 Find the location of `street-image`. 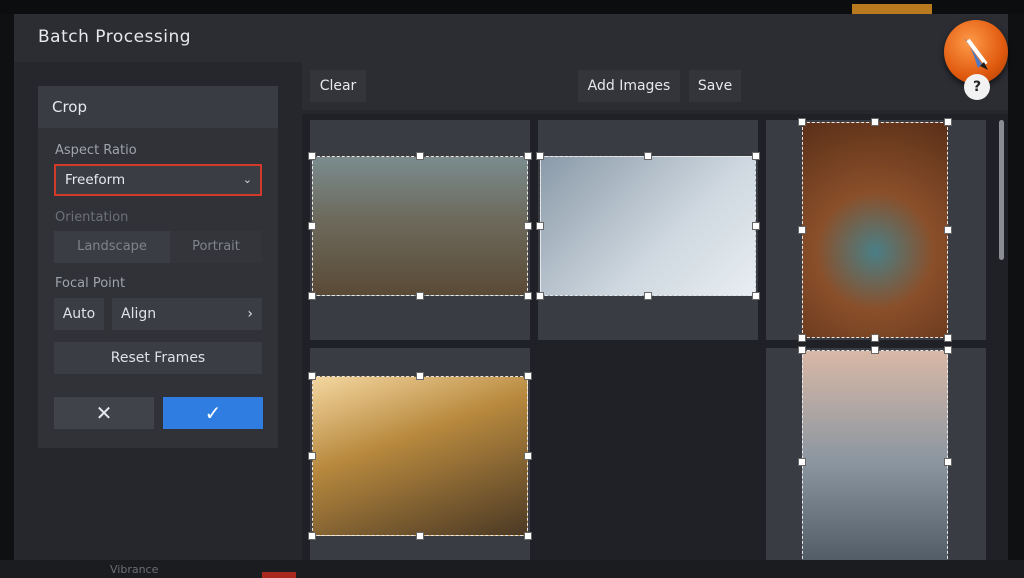

street-image is located at coordinates (420, 456).